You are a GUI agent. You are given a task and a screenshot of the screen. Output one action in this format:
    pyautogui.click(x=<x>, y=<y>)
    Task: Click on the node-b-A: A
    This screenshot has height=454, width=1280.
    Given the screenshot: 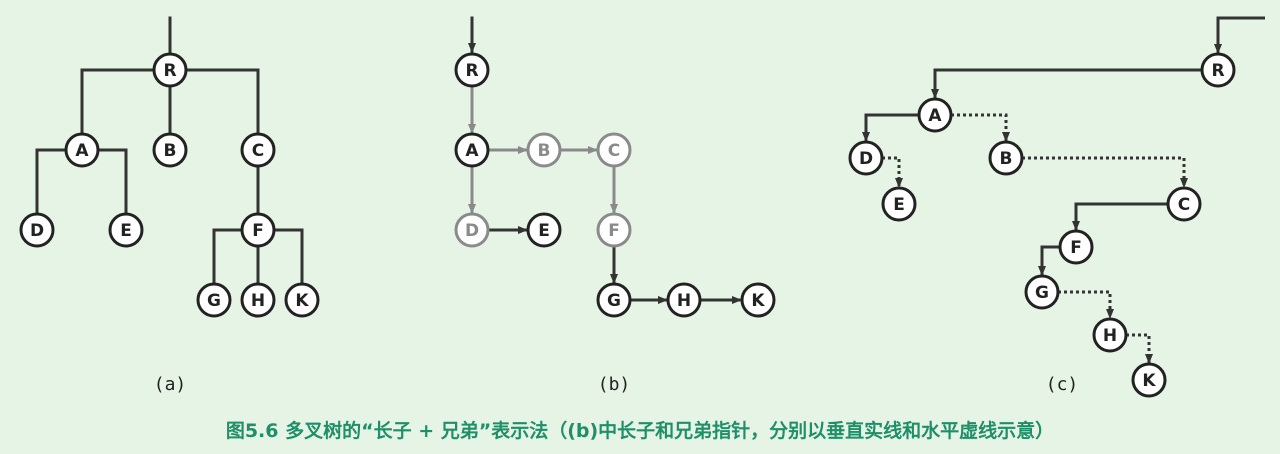 What is the action you would take?
    pyautogui.click(x=472, y=150)
    